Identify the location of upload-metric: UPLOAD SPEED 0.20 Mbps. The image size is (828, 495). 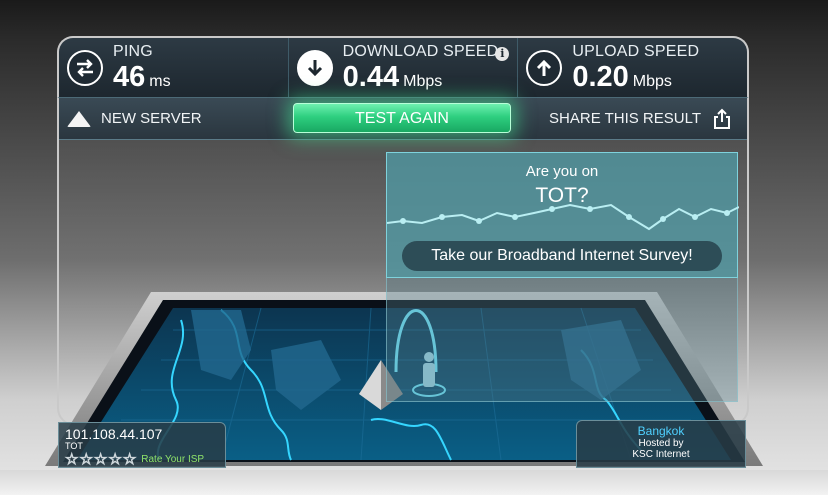
(632, 67).